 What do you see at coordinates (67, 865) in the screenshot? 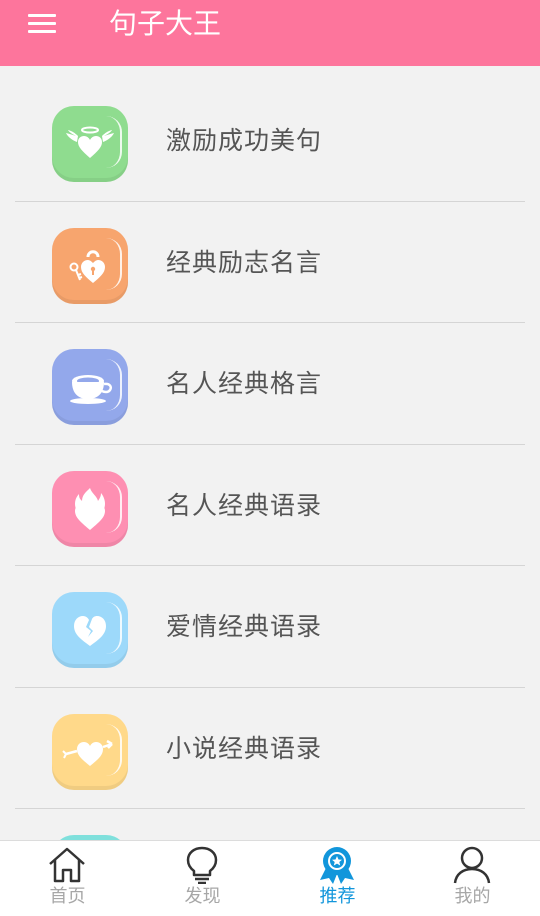
I see `home-icon` at bounding box center [67, 865].